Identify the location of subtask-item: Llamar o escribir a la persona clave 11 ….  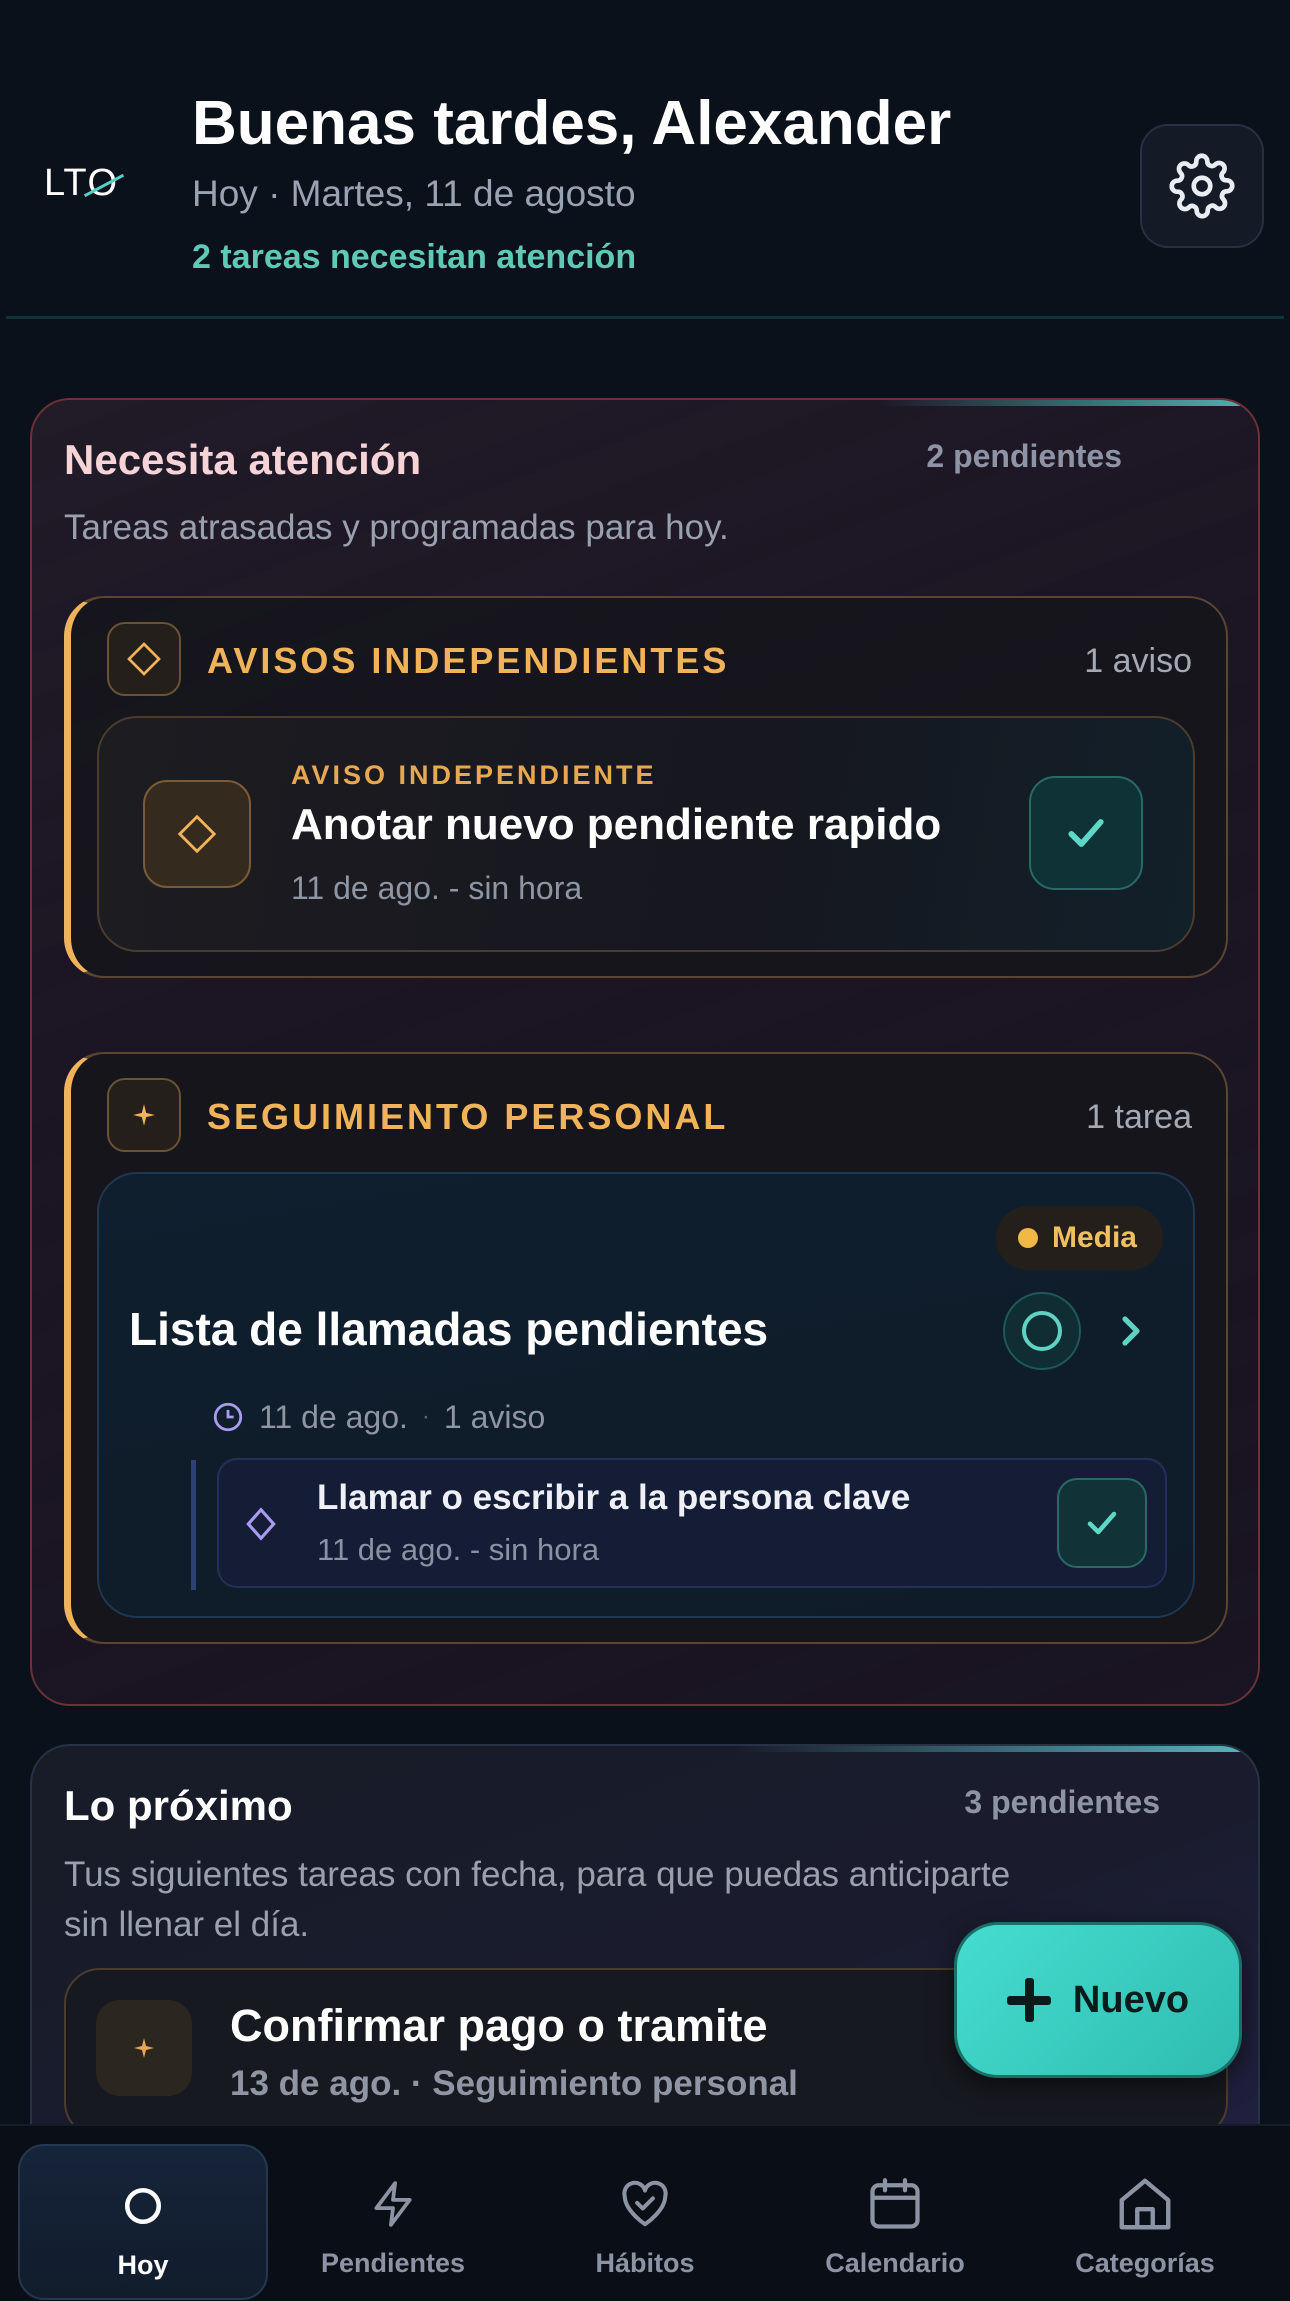
(692, 1523).